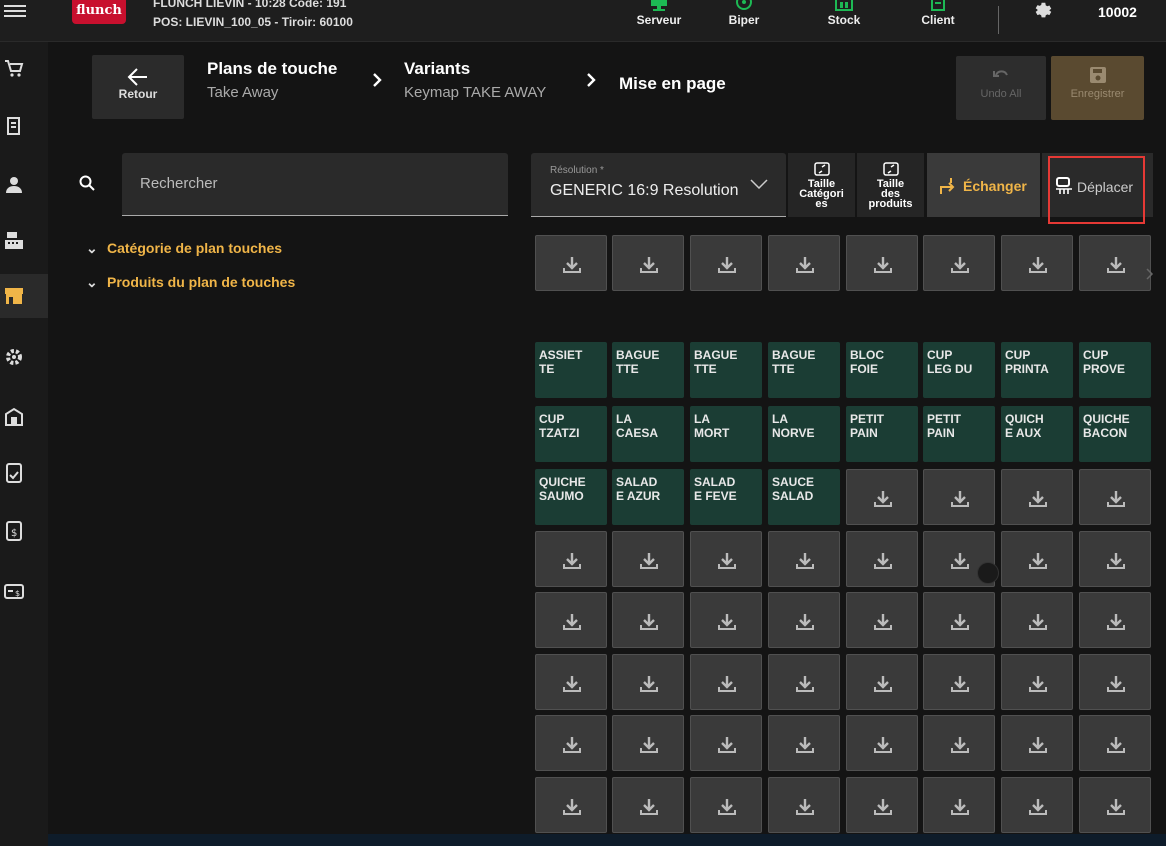 Image resolution: width=1166 pixels, height=846 pixels. Describe the element at coordinates (272, 80) in the screenshot. I see `breadcrumb-plans: Plans de touche Take Away` at that location.